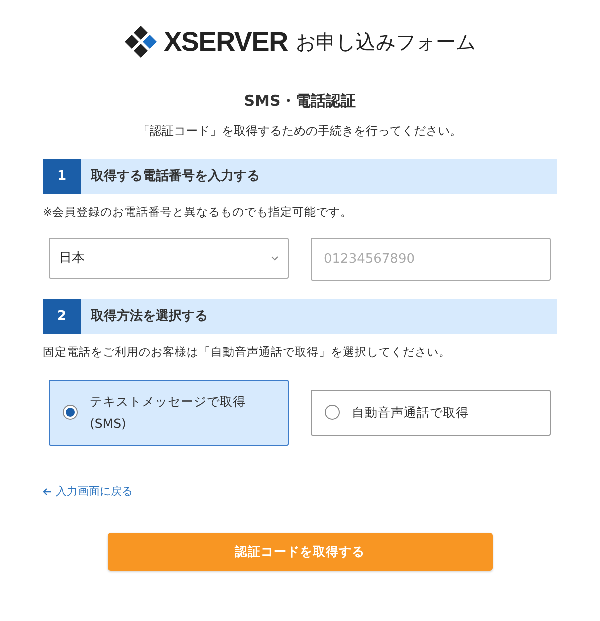 The width and height of the screenshot is (600, 621). What do you see at coordinates (198, 212) in the screenshot?
I see `section-note: ※会員登録のお電話番号と異なるものでも指定可能です。` at bounding box center [198, 212].